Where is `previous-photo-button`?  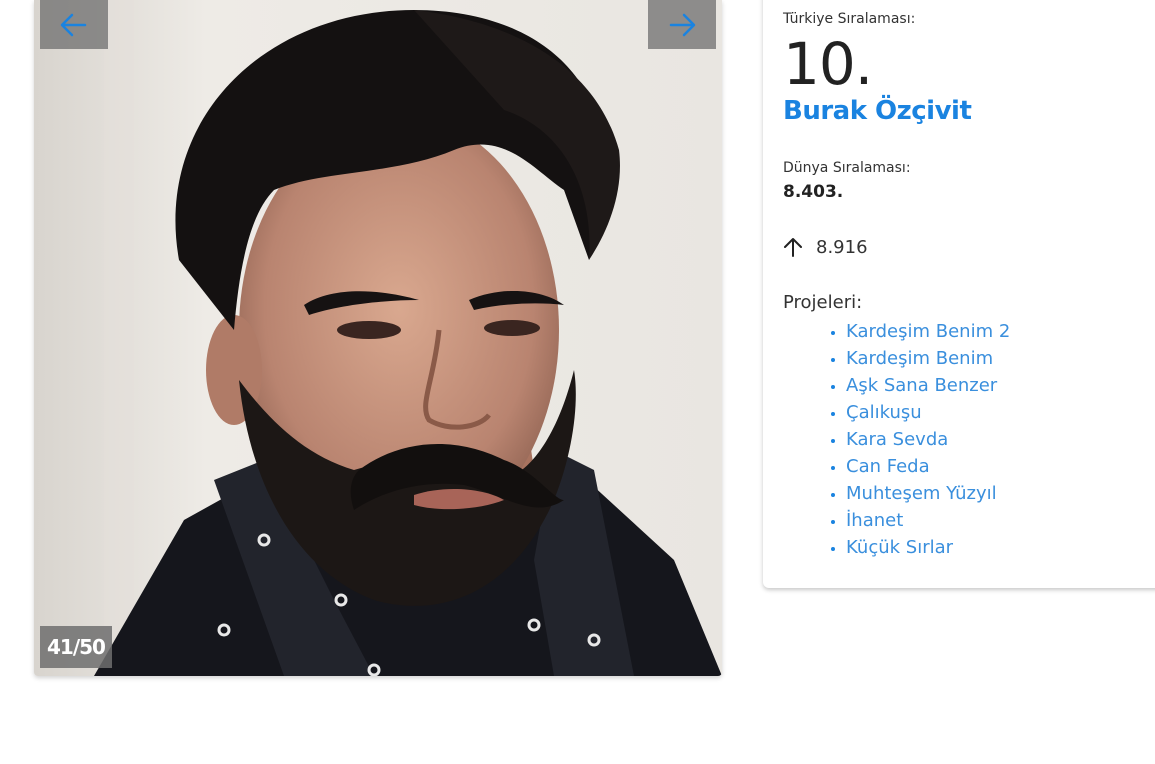 previous-photo-button is located at coordinates (74, 24).